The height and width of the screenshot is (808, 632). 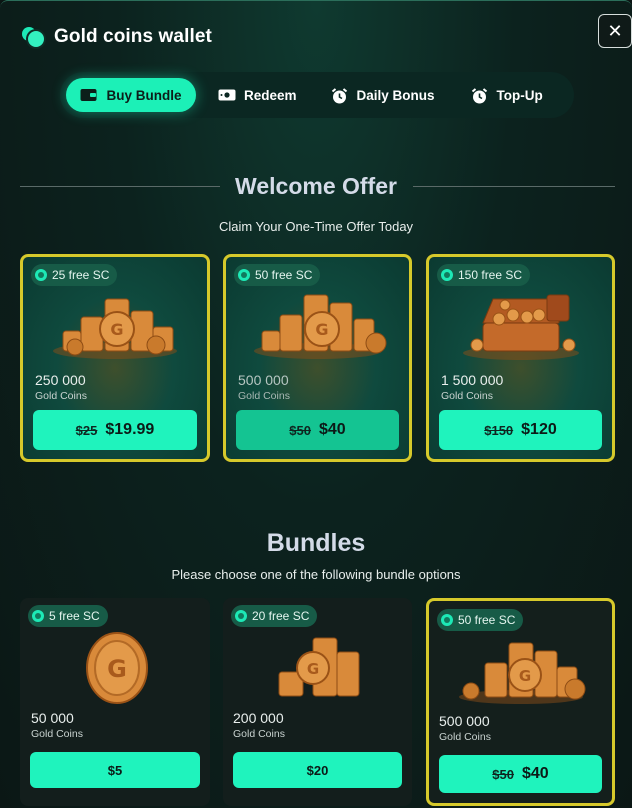 I want to click on price: $19.99, so click(x=130, y=429).